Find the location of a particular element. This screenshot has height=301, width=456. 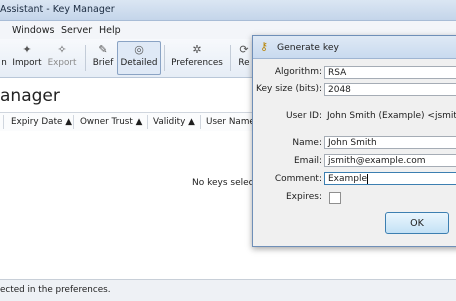

window-title-bar: Assistant - Key Manager is located at coordinates (228, 10).